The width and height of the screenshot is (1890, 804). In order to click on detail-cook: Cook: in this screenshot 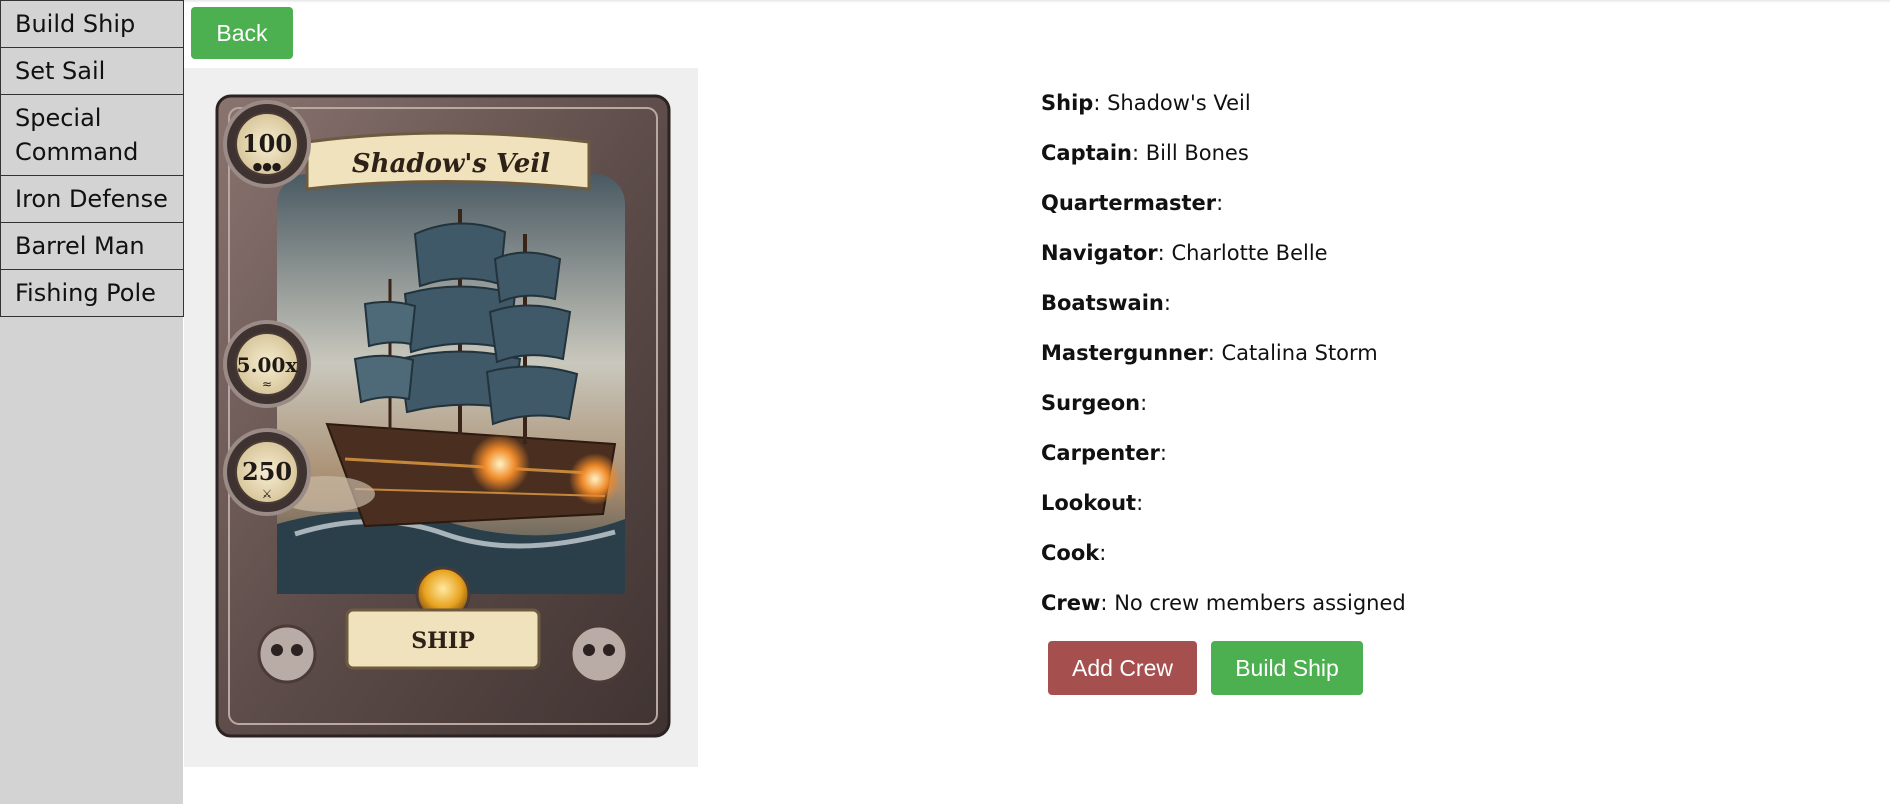, I will do `click(1074, 553)`.